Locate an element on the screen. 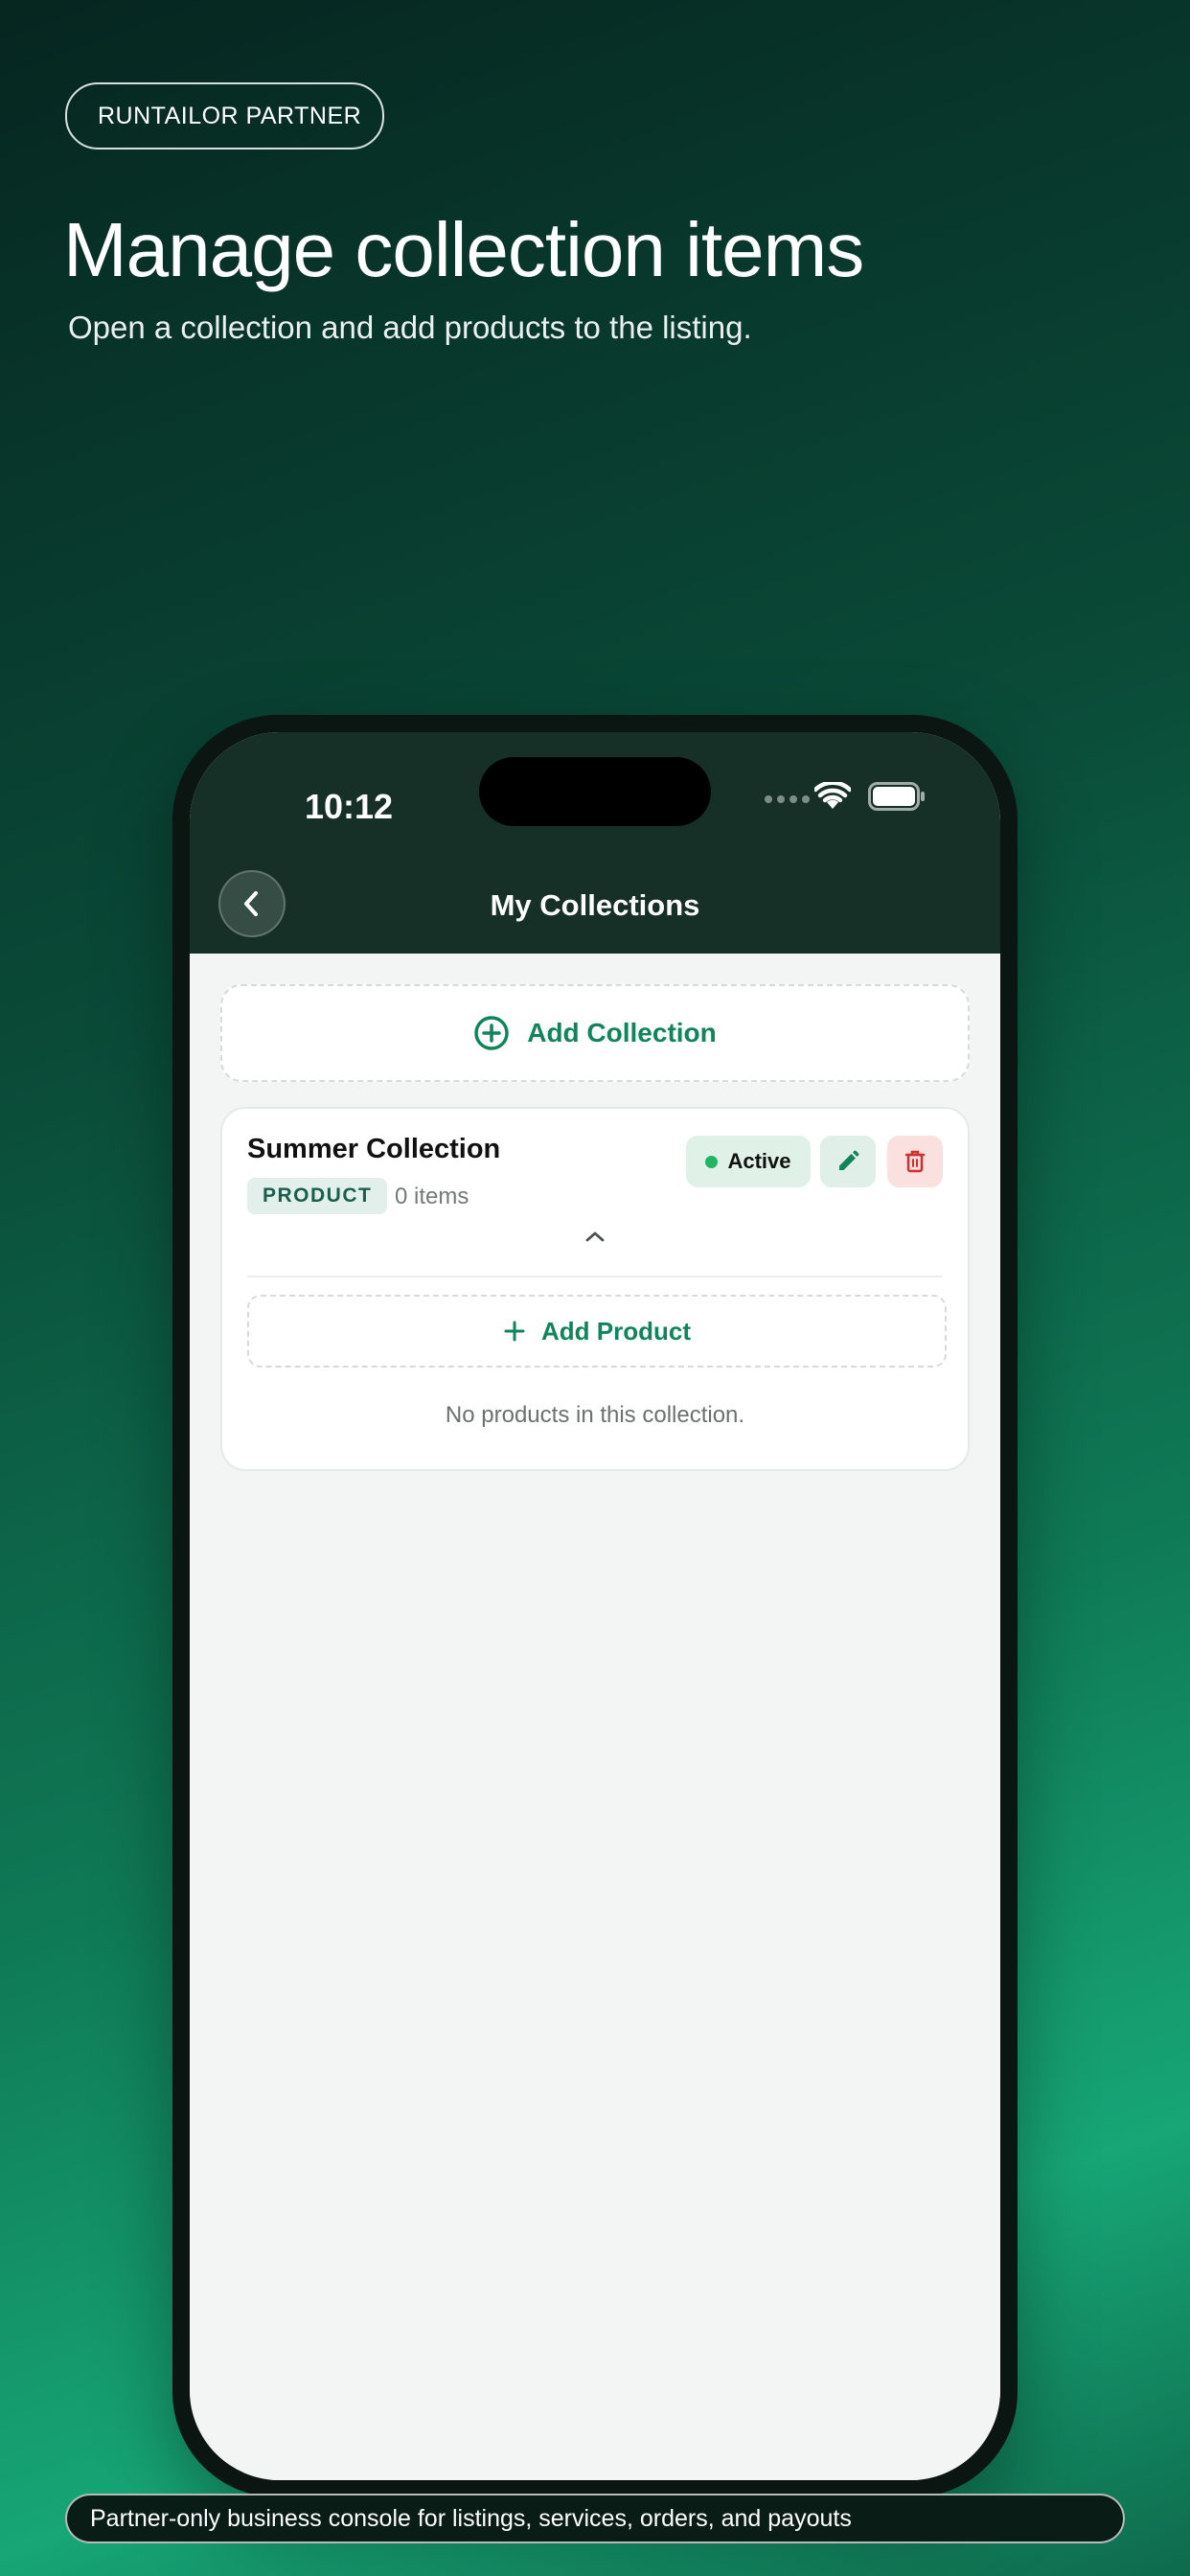  wifi-icon is located at coordinates (833, 795).